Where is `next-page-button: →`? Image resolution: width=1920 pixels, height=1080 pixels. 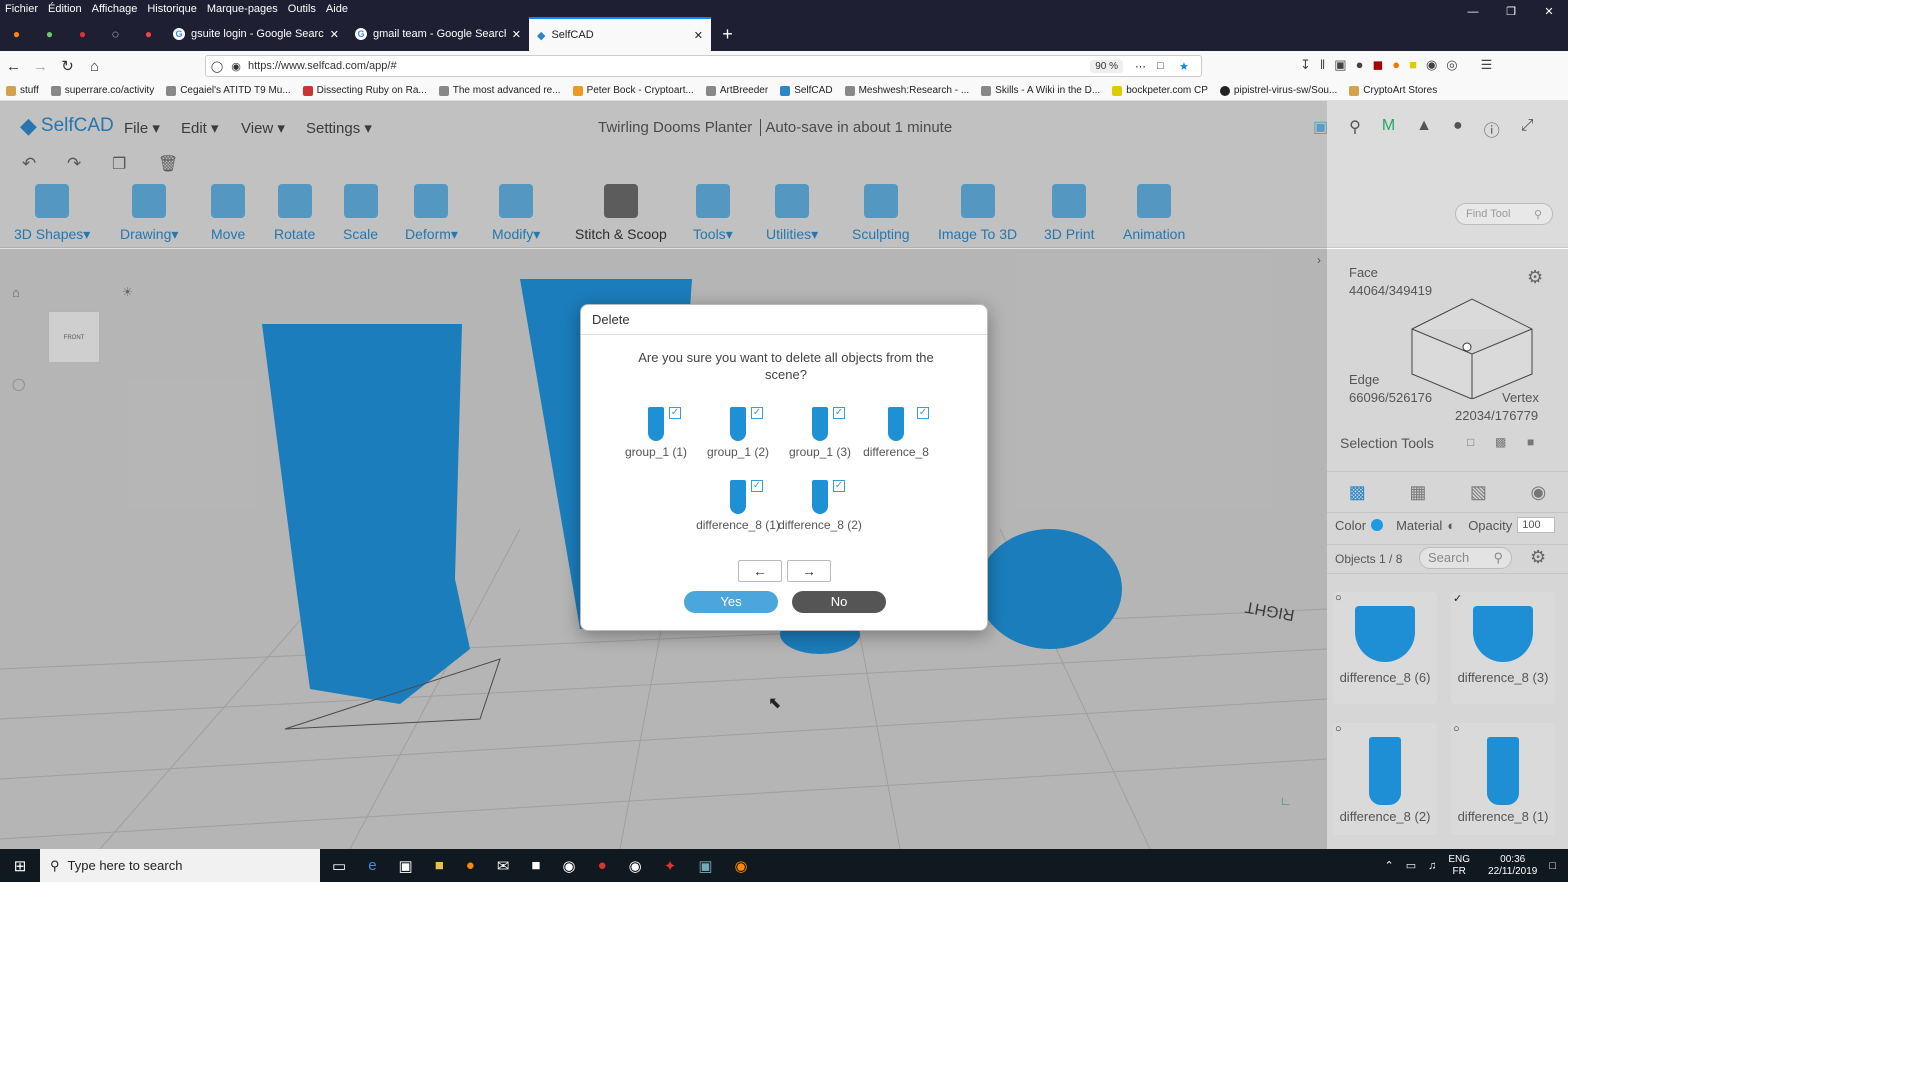 next-page-button: → is located at coordinates (809, 571).